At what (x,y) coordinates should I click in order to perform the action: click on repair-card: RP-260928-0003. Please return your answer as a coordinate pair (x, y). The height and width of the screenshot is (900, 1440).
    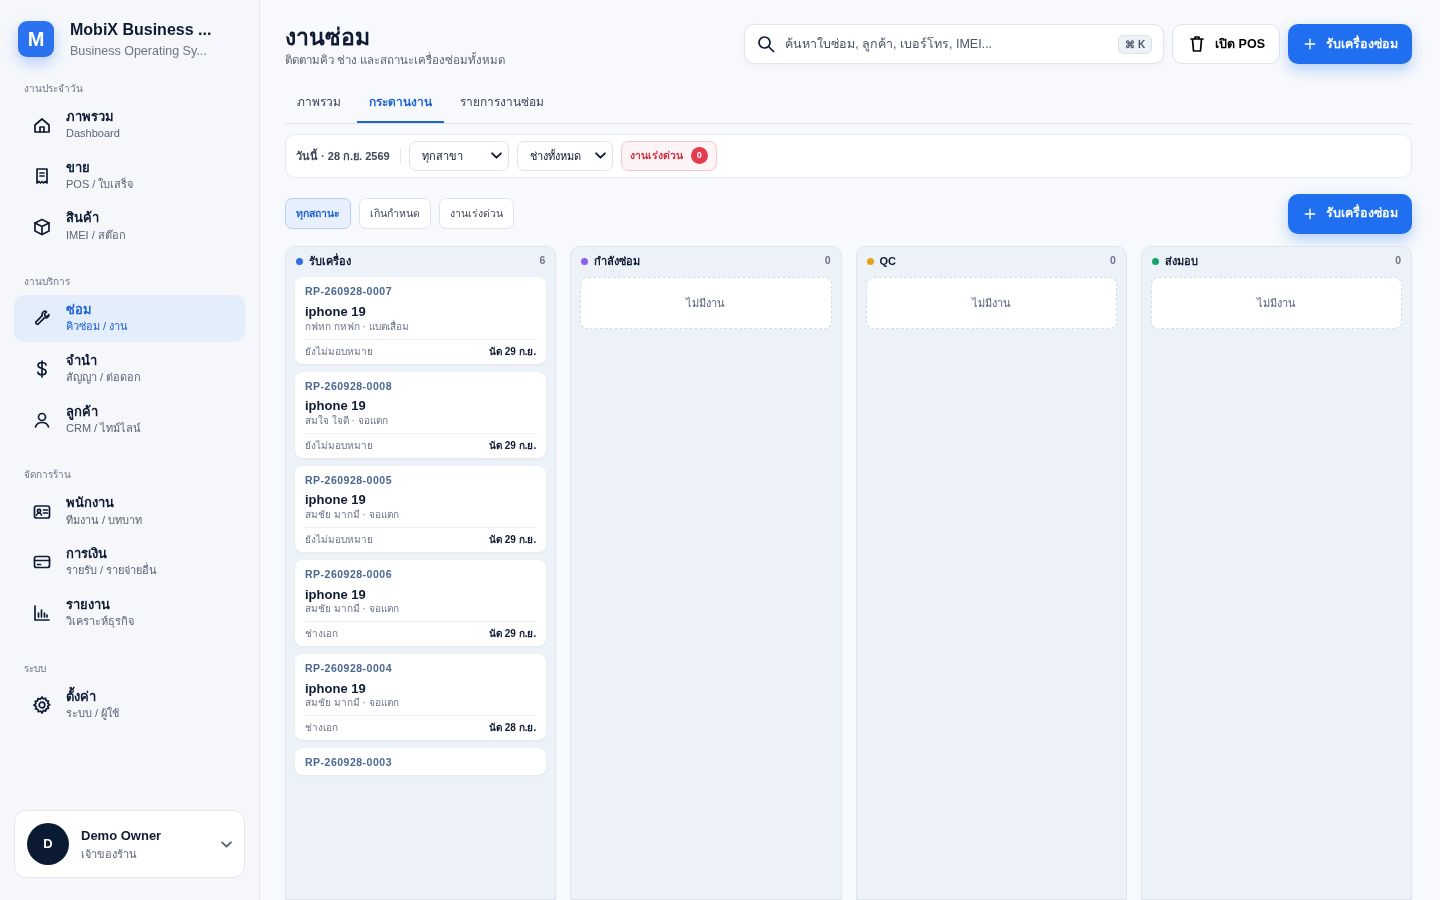
    Looking at the image, I should click on (421, 761).